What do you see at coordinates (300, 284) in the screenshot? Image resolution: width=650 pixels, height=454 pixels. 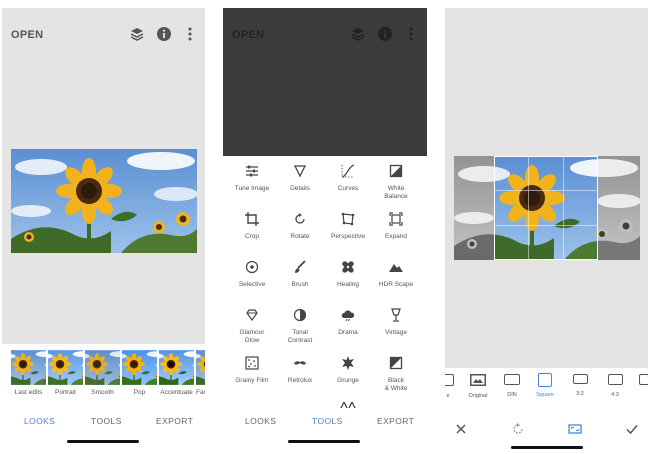 I see `tool-label: Brush` at bounding box center [300, 284].